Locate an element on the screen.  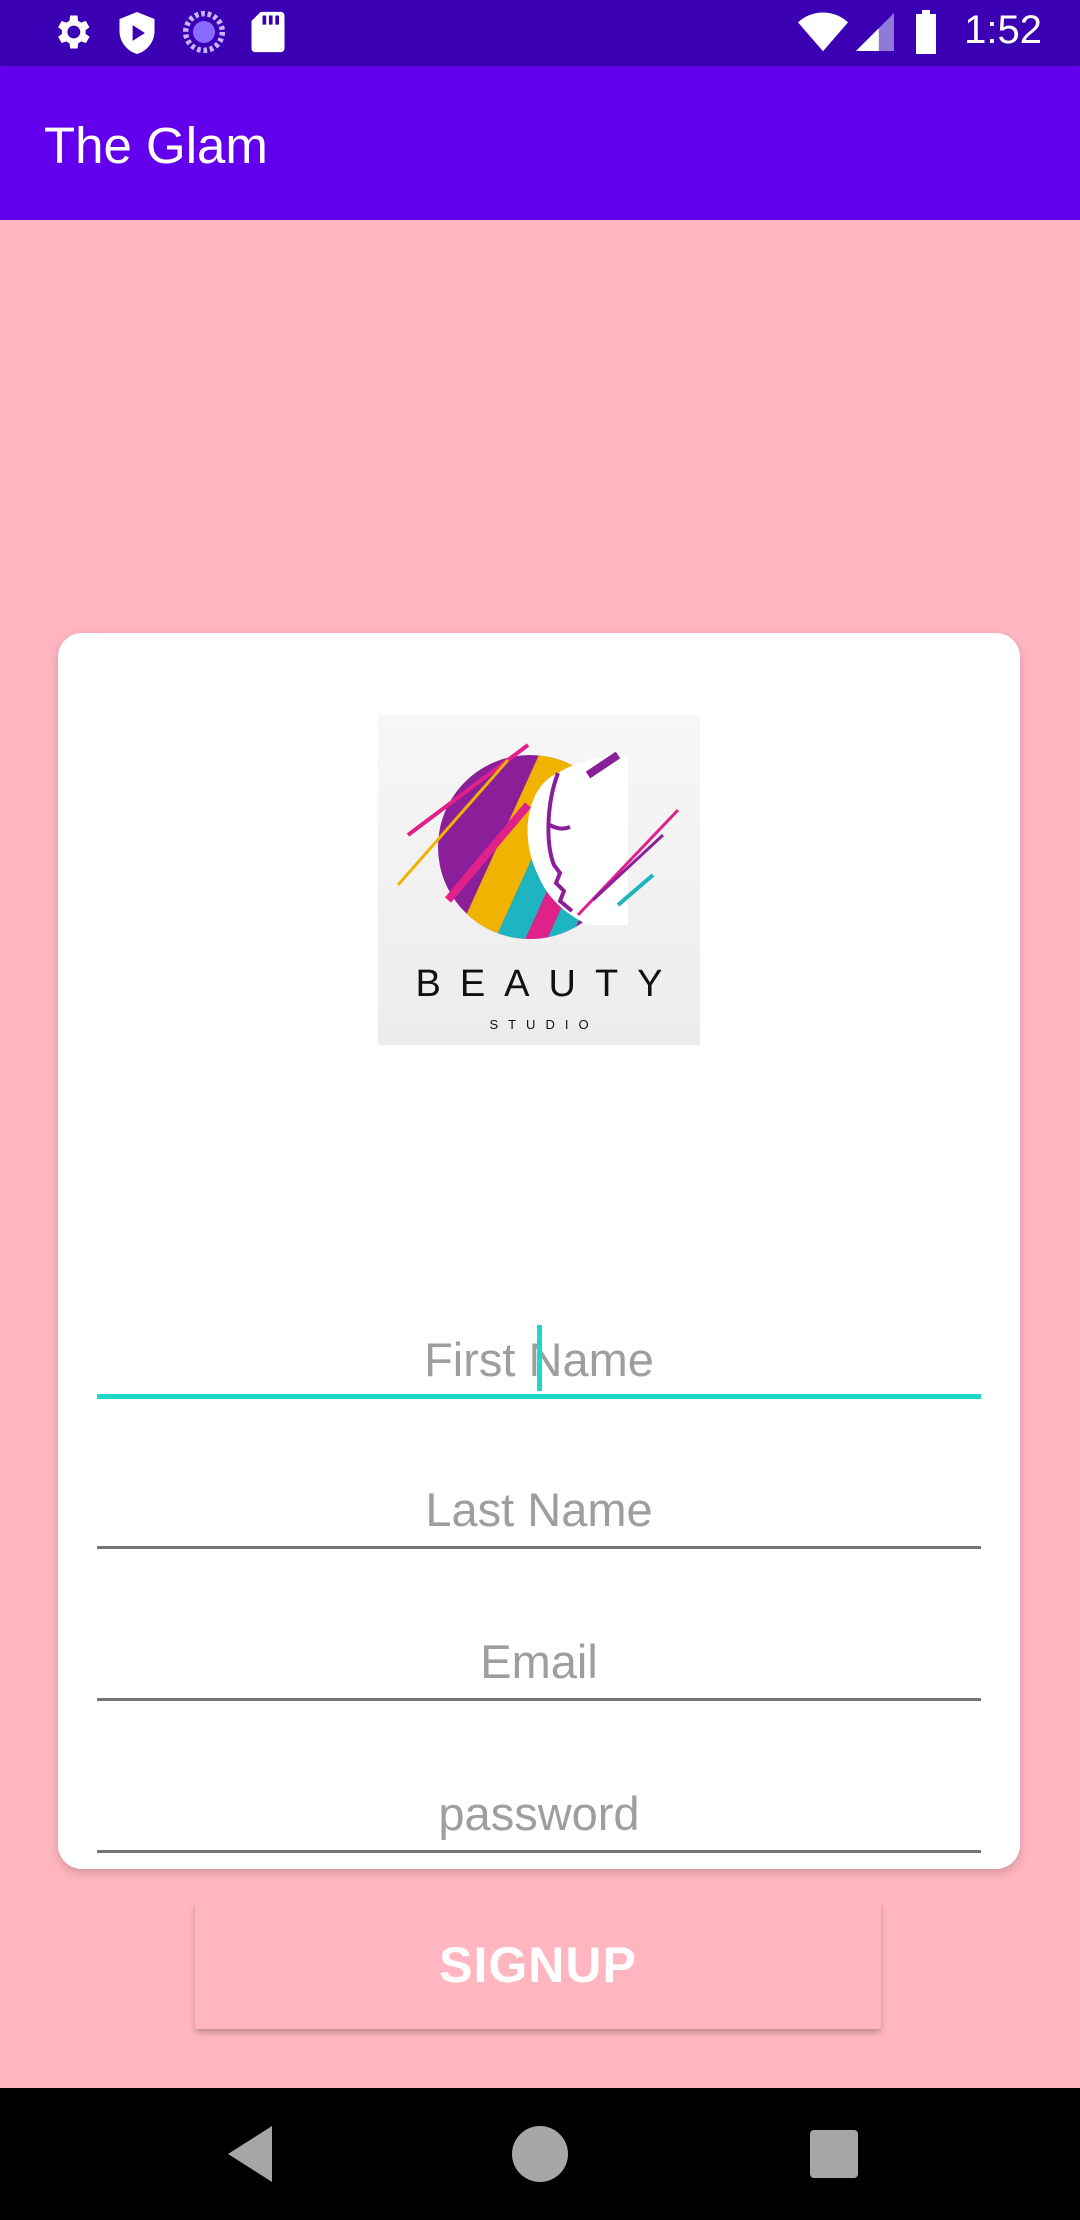
beauty-studio-logo: BEAUTY STUDIO is located at coordinates (539, 880).